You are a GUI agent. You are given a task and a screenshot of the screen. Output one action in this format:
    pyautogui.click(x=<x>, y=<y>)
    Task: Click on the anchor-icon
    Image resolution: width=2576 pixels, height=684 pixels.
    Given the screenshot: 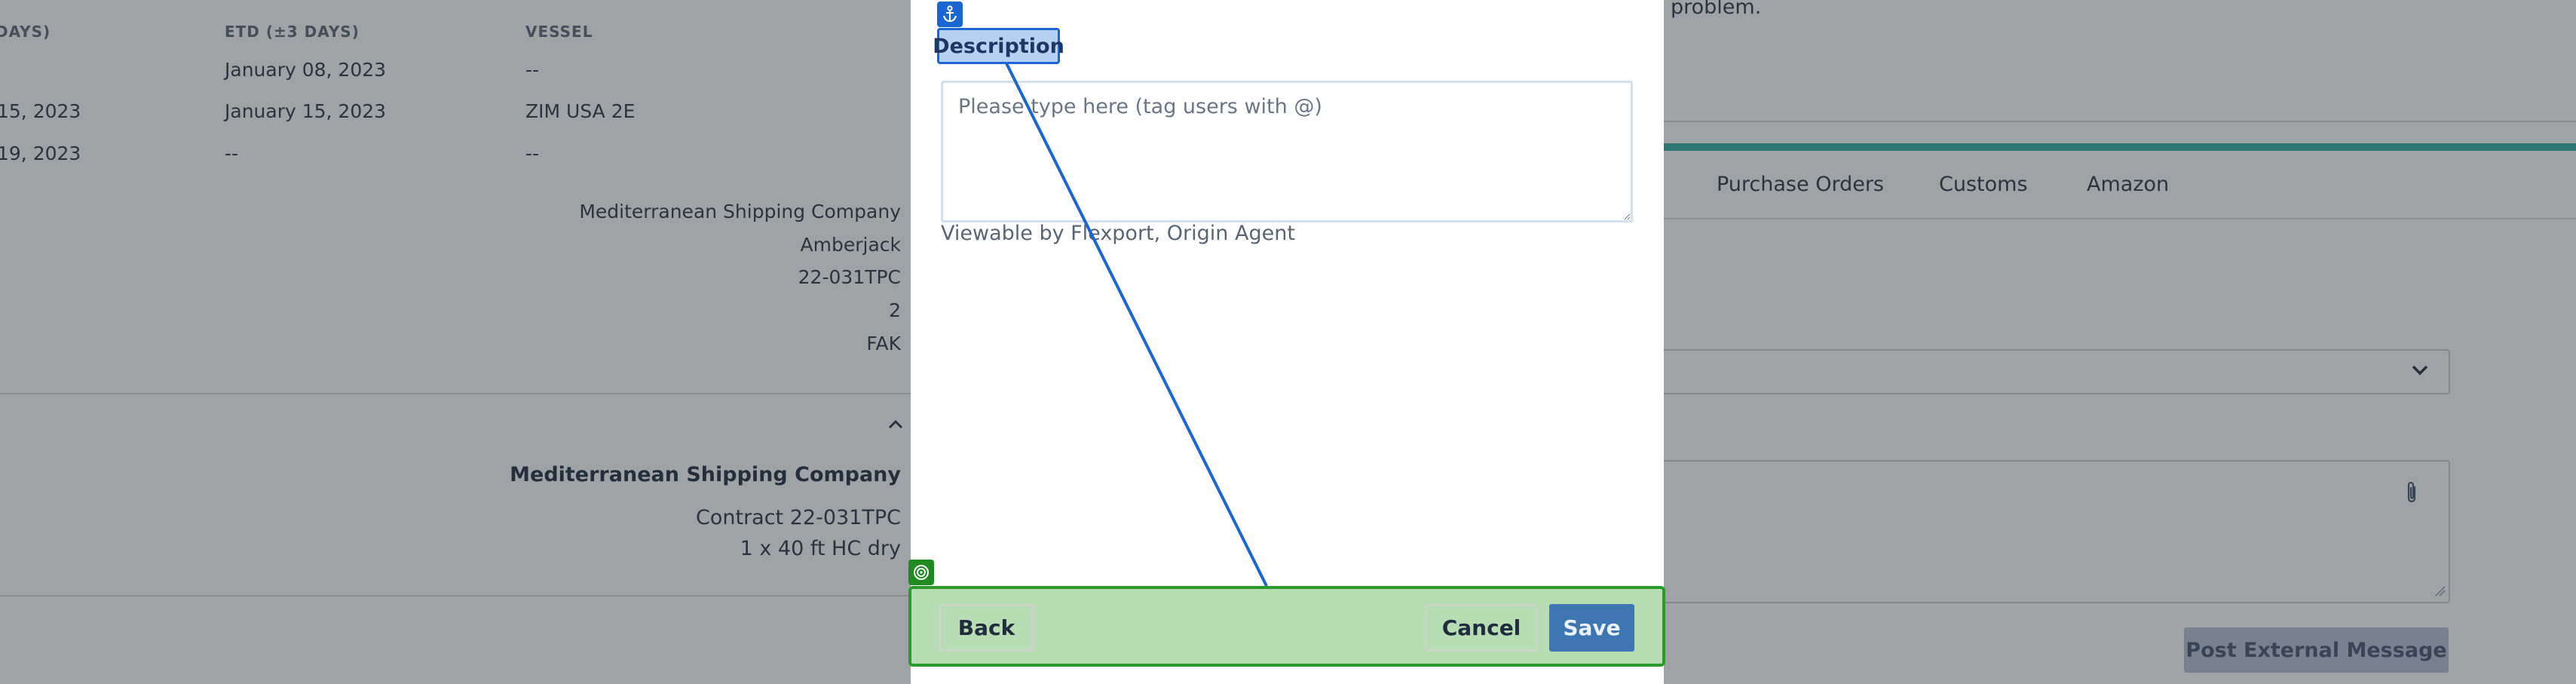 What is the action you would take?
    pyautogui.click(x=950, y=14)
    